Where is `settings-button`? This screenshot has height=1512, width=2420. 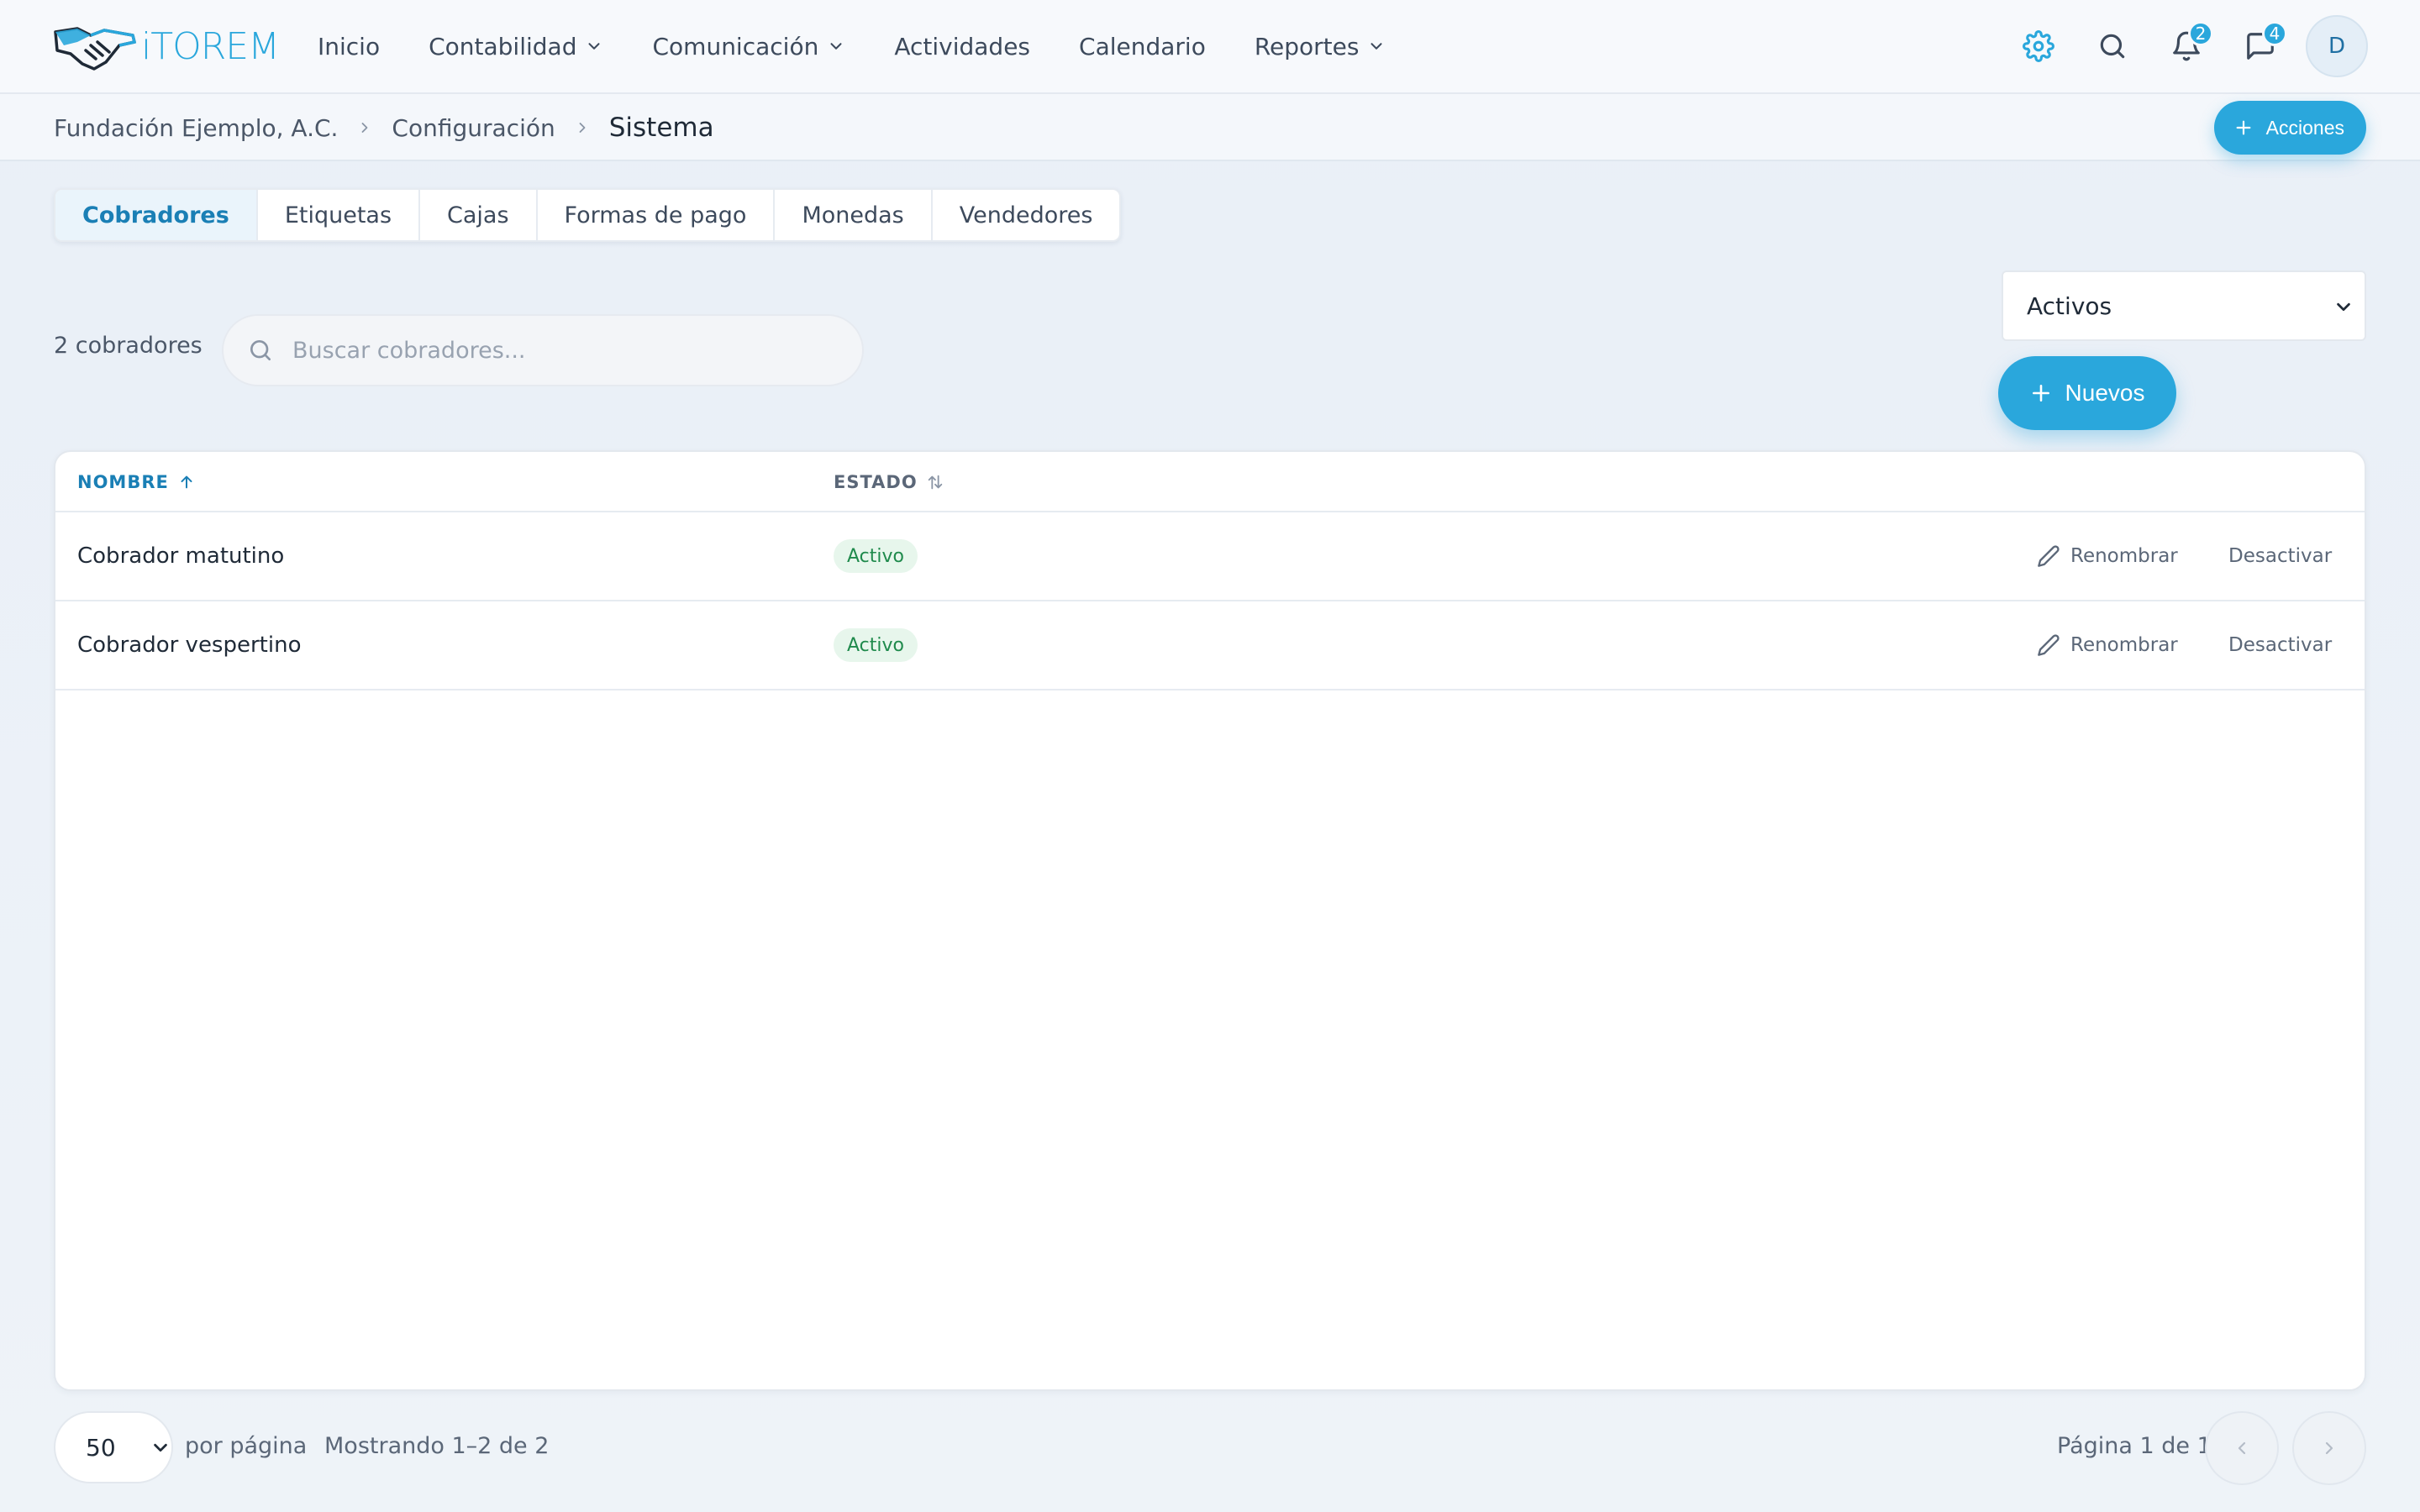 settings-button is located at coordinates (2039, 46).